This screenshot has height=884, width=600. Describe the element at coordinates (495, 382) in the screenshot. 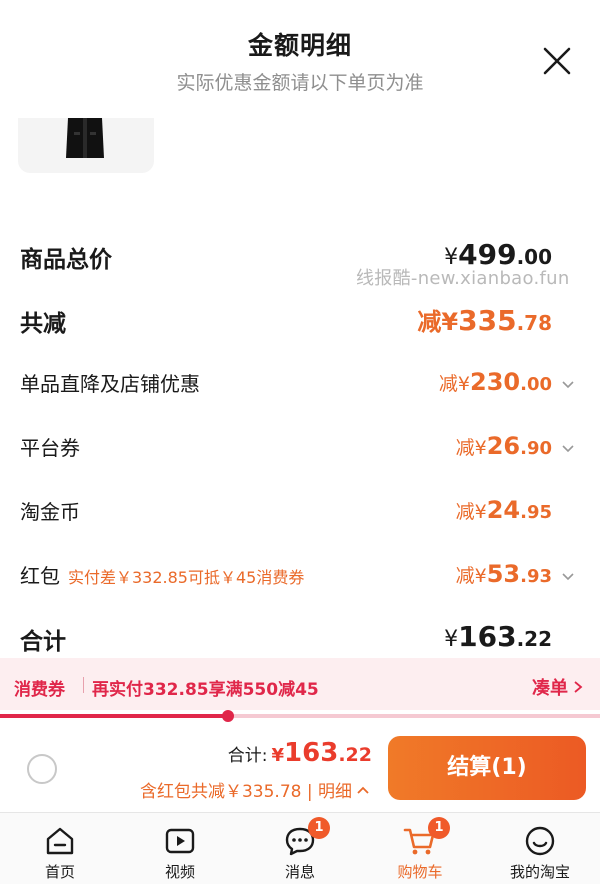

I see `discount-store-amount: 减¥ 230.00` at that location.